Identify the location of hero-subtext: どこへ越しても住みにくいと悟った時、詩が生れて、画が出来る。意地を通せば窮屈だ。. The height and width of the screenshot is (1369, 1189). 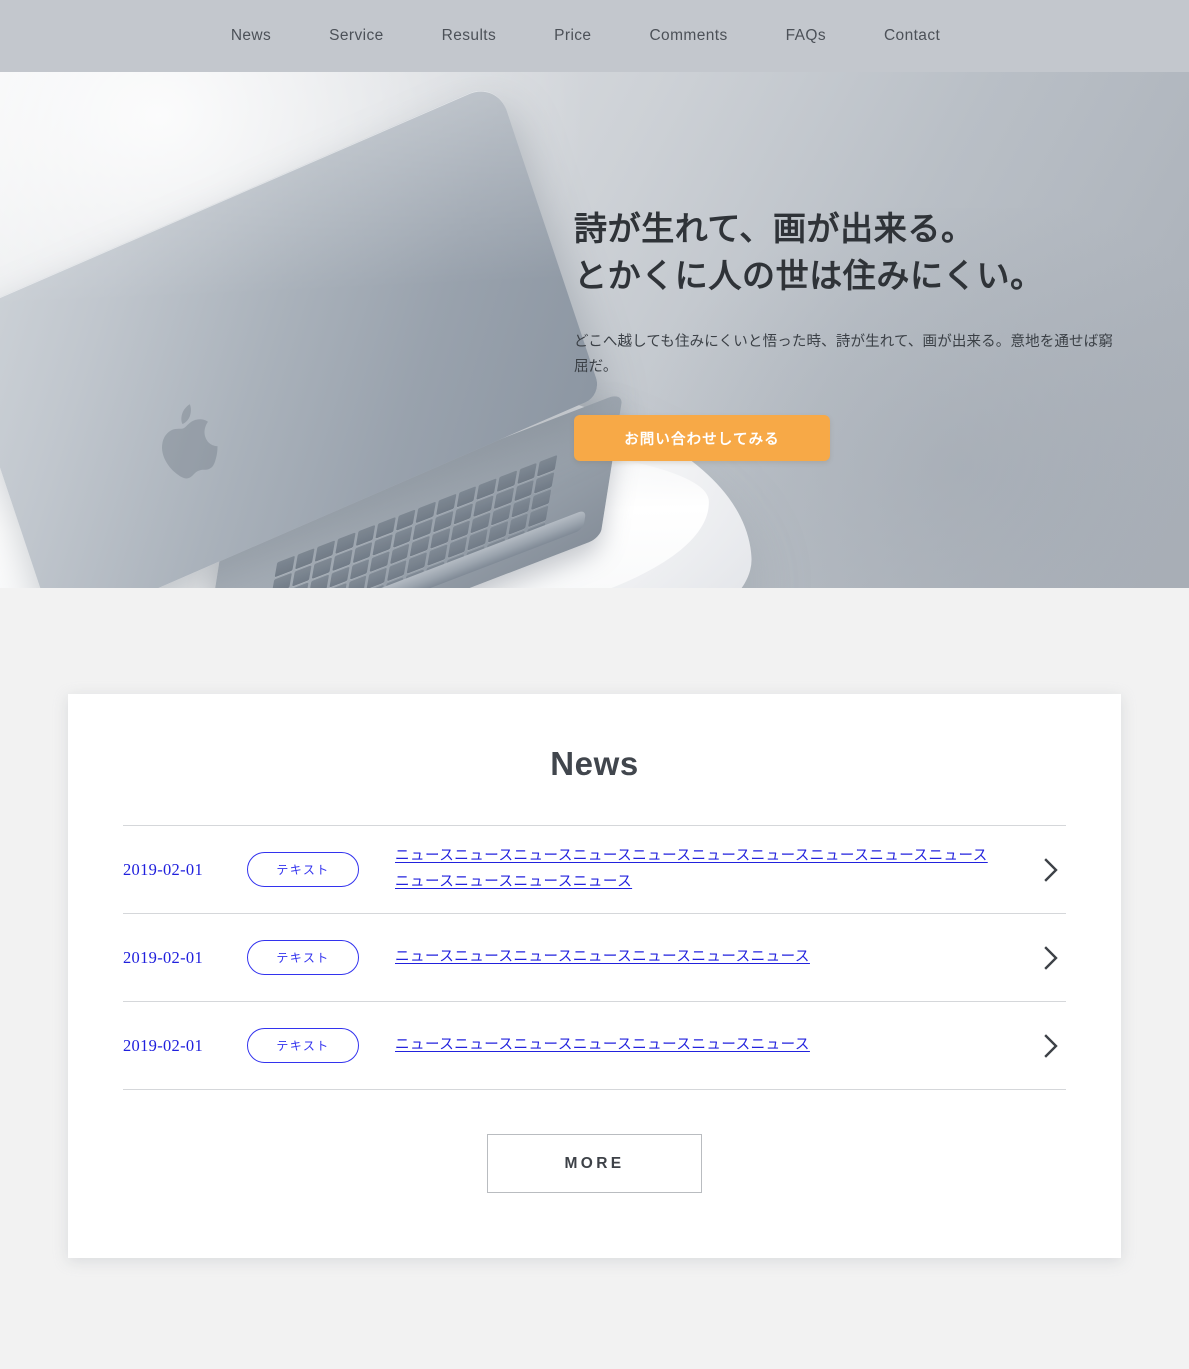
(844, 354).